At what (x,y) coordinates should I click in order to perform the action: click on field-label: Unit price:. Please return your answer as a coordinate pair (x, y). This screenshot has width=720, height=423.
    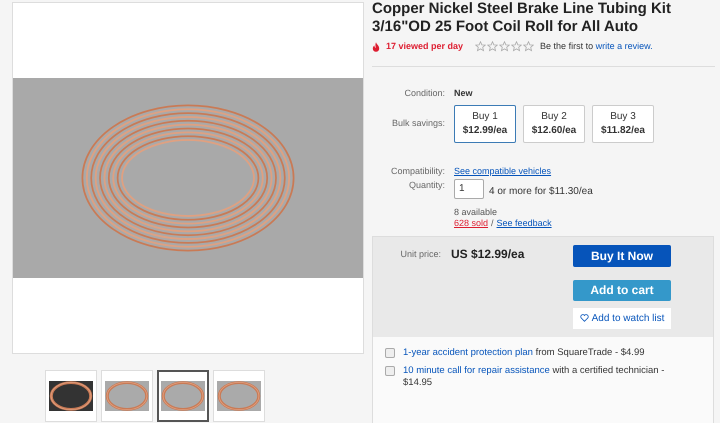
    Looking at the image, I should click on (420, 254).